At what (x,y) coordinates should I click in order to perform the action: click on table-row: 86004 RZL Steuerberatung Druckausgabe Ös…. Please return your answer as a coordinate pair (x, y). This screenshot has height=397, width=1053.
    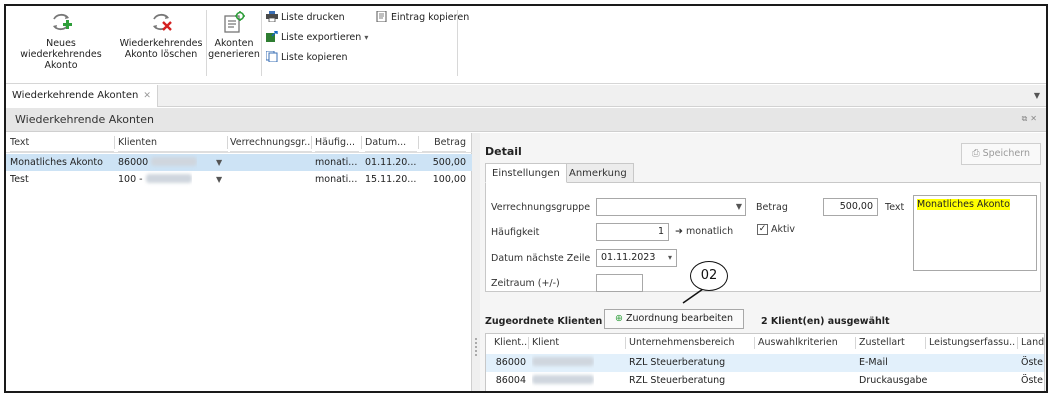
    Looking at the image, I should click on (765, 381).